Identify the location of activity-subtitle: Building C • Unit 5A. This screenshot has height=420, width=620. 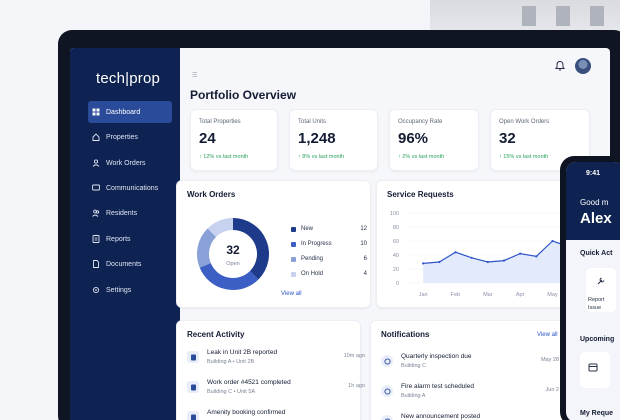
(231, 392).